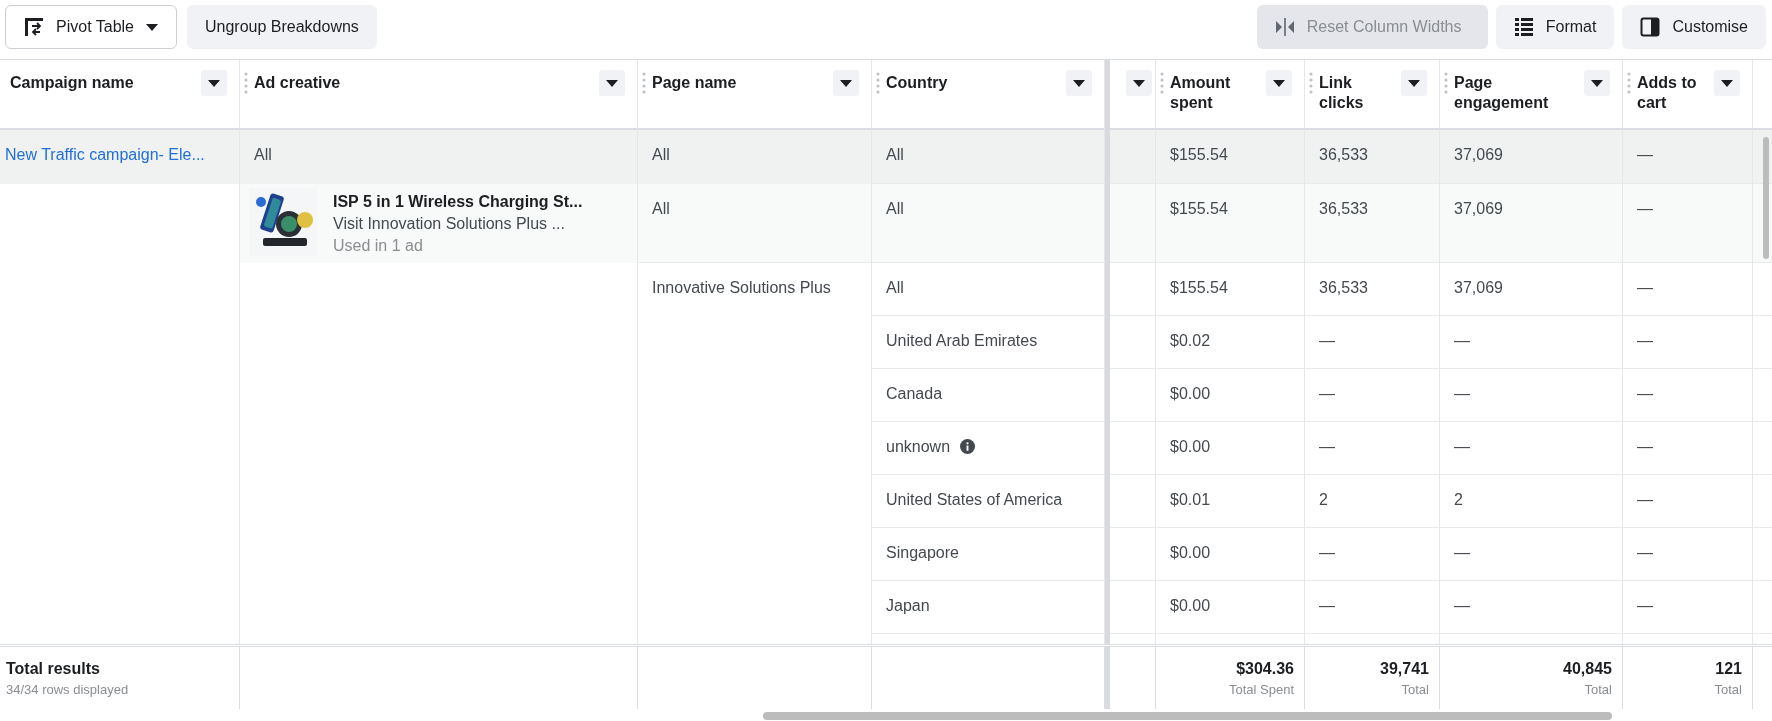 This screenshot has width=1772, height=721. Describe the element at coordinates (282, 27) in the screenshot. I see `ungroup-breakdowns-button: Ungroup Breakdowns` at that location.